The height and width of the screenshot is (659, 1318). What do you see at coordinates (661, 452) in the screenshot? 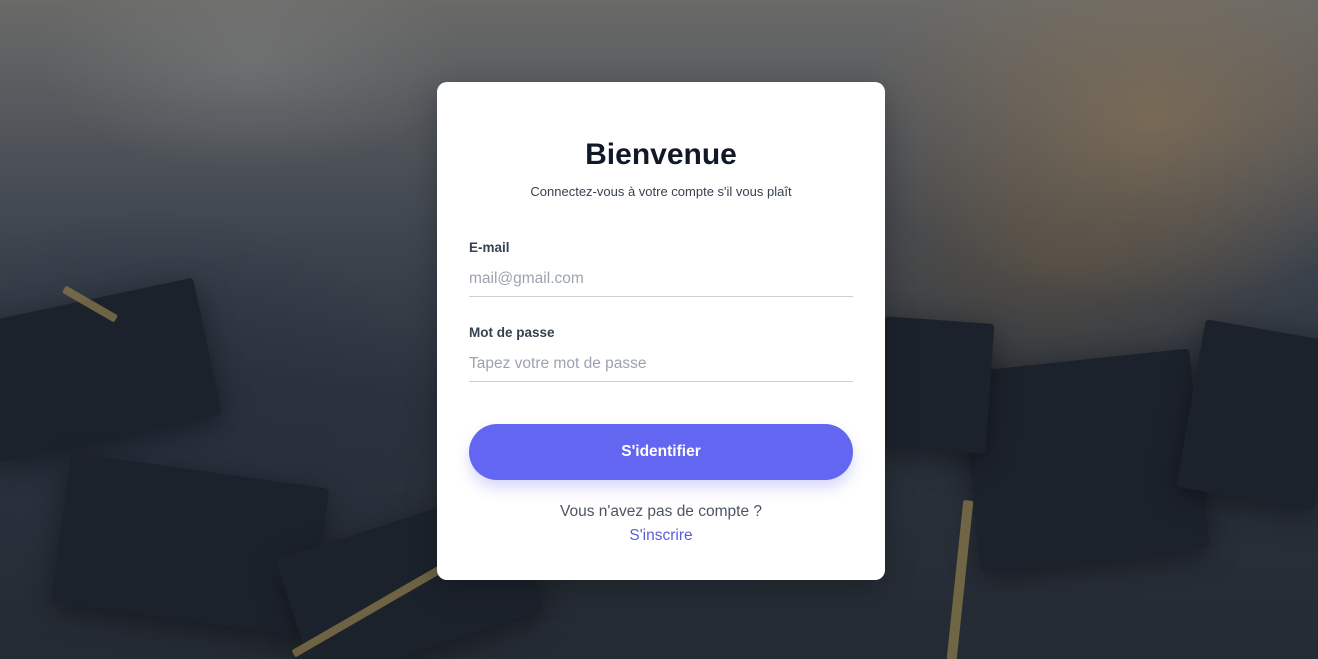
I see `login-button: S'identifier` at bounding box center [661, 452].